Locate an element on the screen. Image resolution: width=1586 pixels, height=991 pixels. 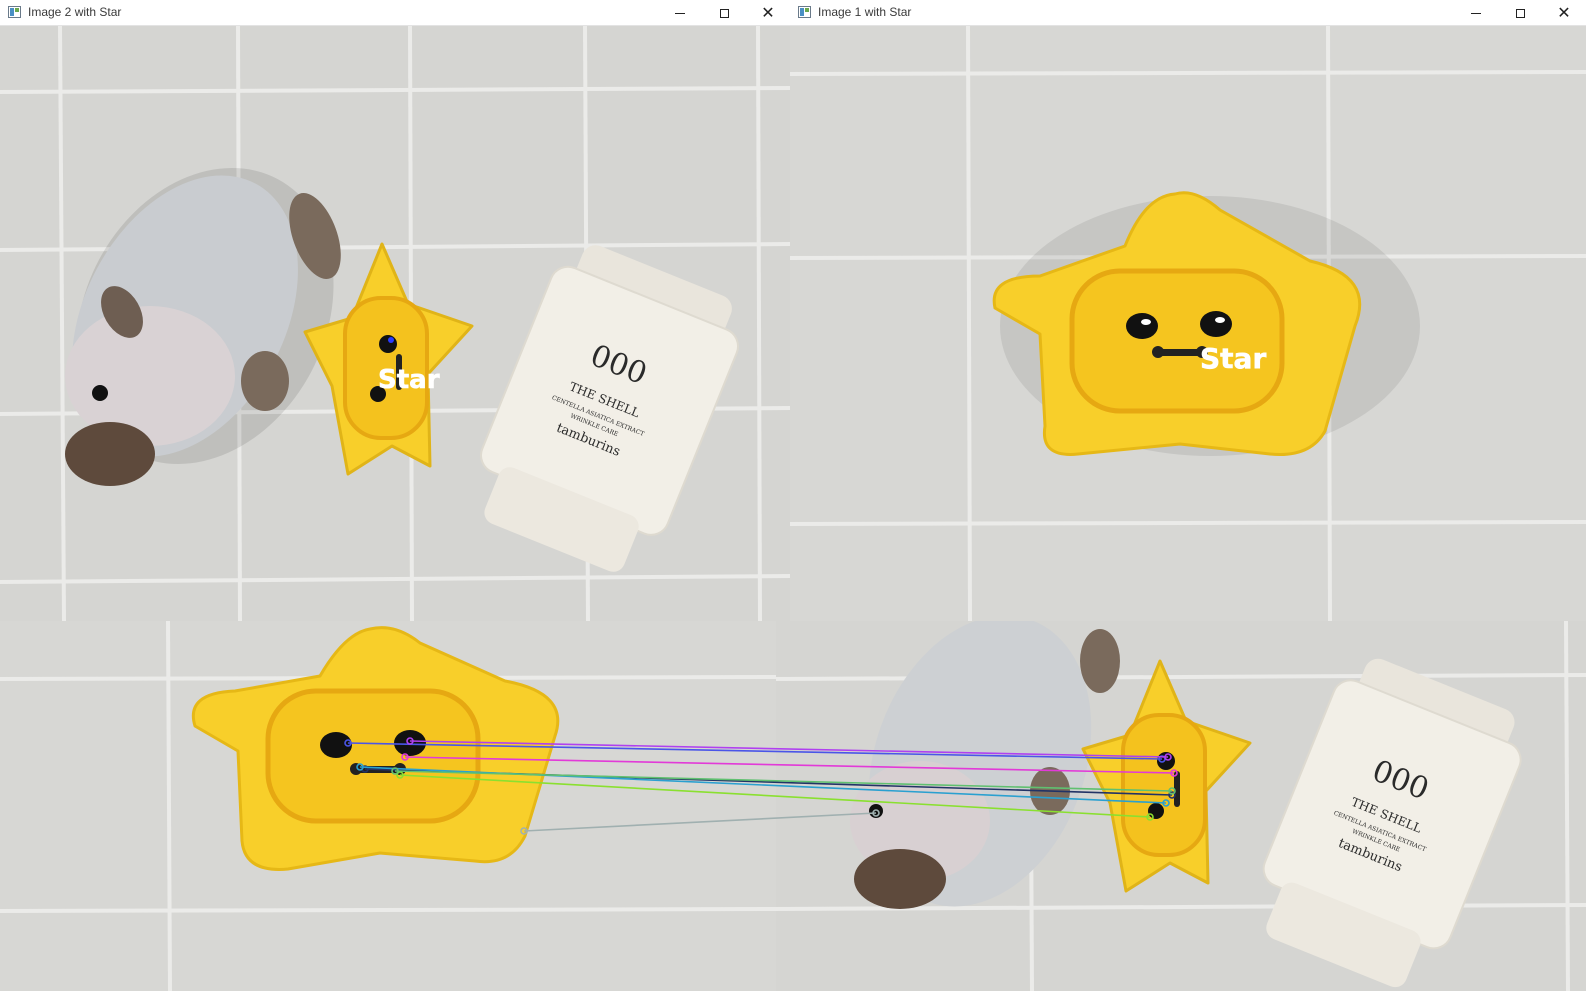
window-title: Image 2 with Star is located at coordinates (75, 12).